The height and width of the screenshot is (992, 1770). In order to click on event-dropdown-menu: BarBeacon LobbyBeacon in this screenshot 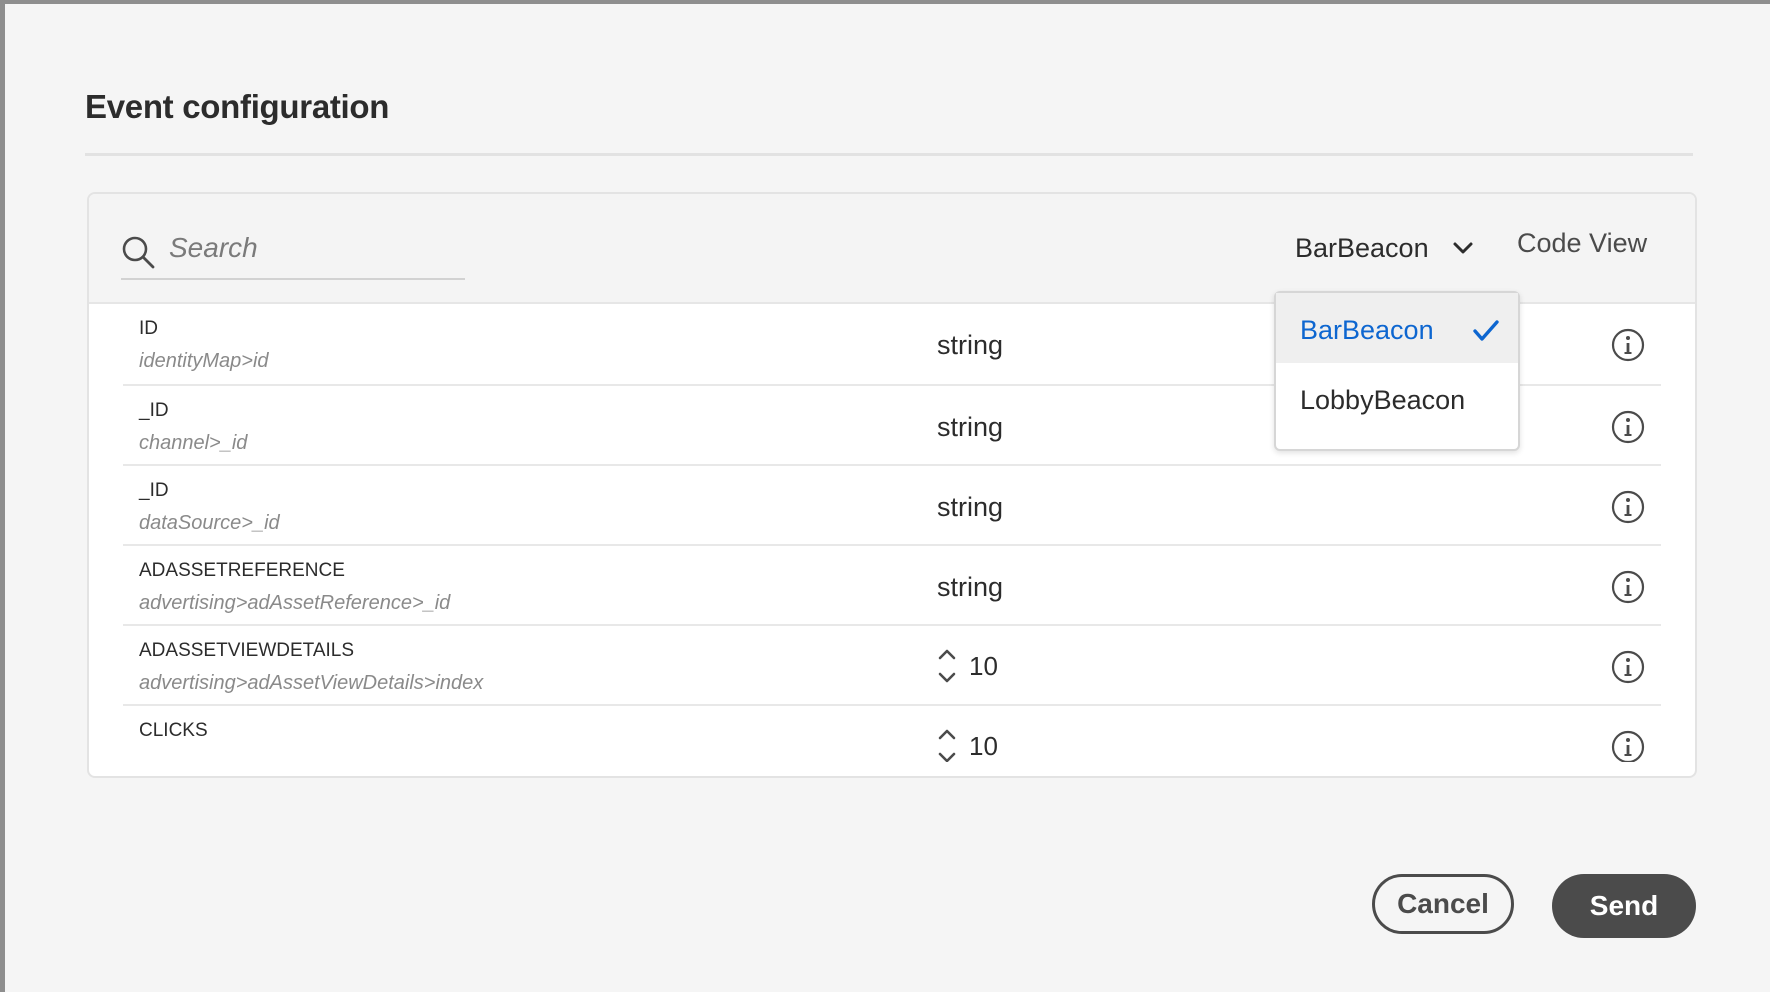, I will do `click(1397, 371)`.